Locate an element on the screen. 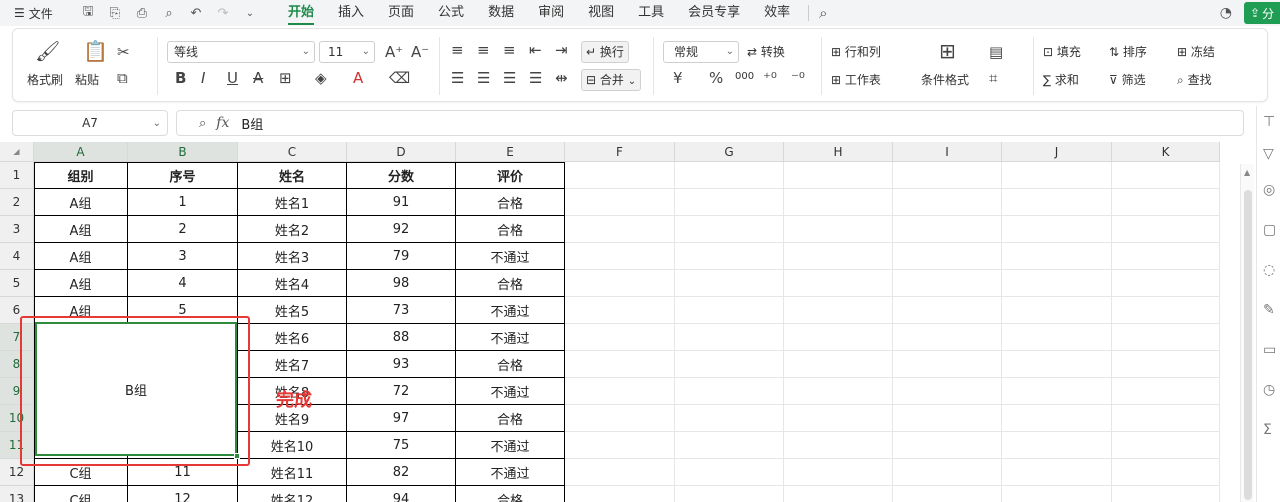 Image resolution: width=1280 pixels, height=502 pixels. cell-b6: 5 is located at coordinates (183, 310).